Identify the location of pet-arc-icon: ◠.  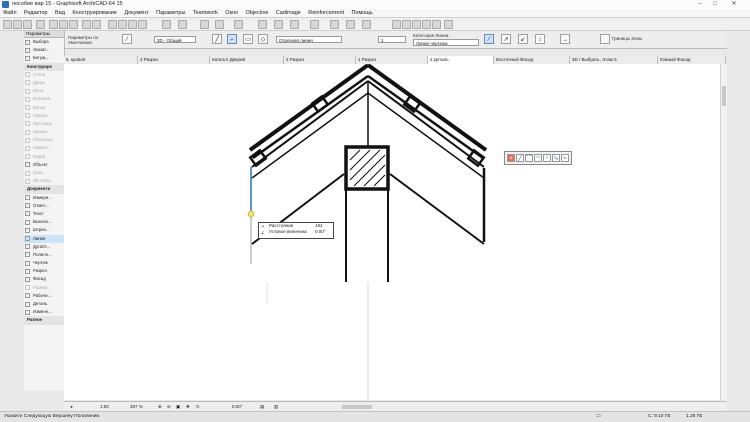
(538, 158).